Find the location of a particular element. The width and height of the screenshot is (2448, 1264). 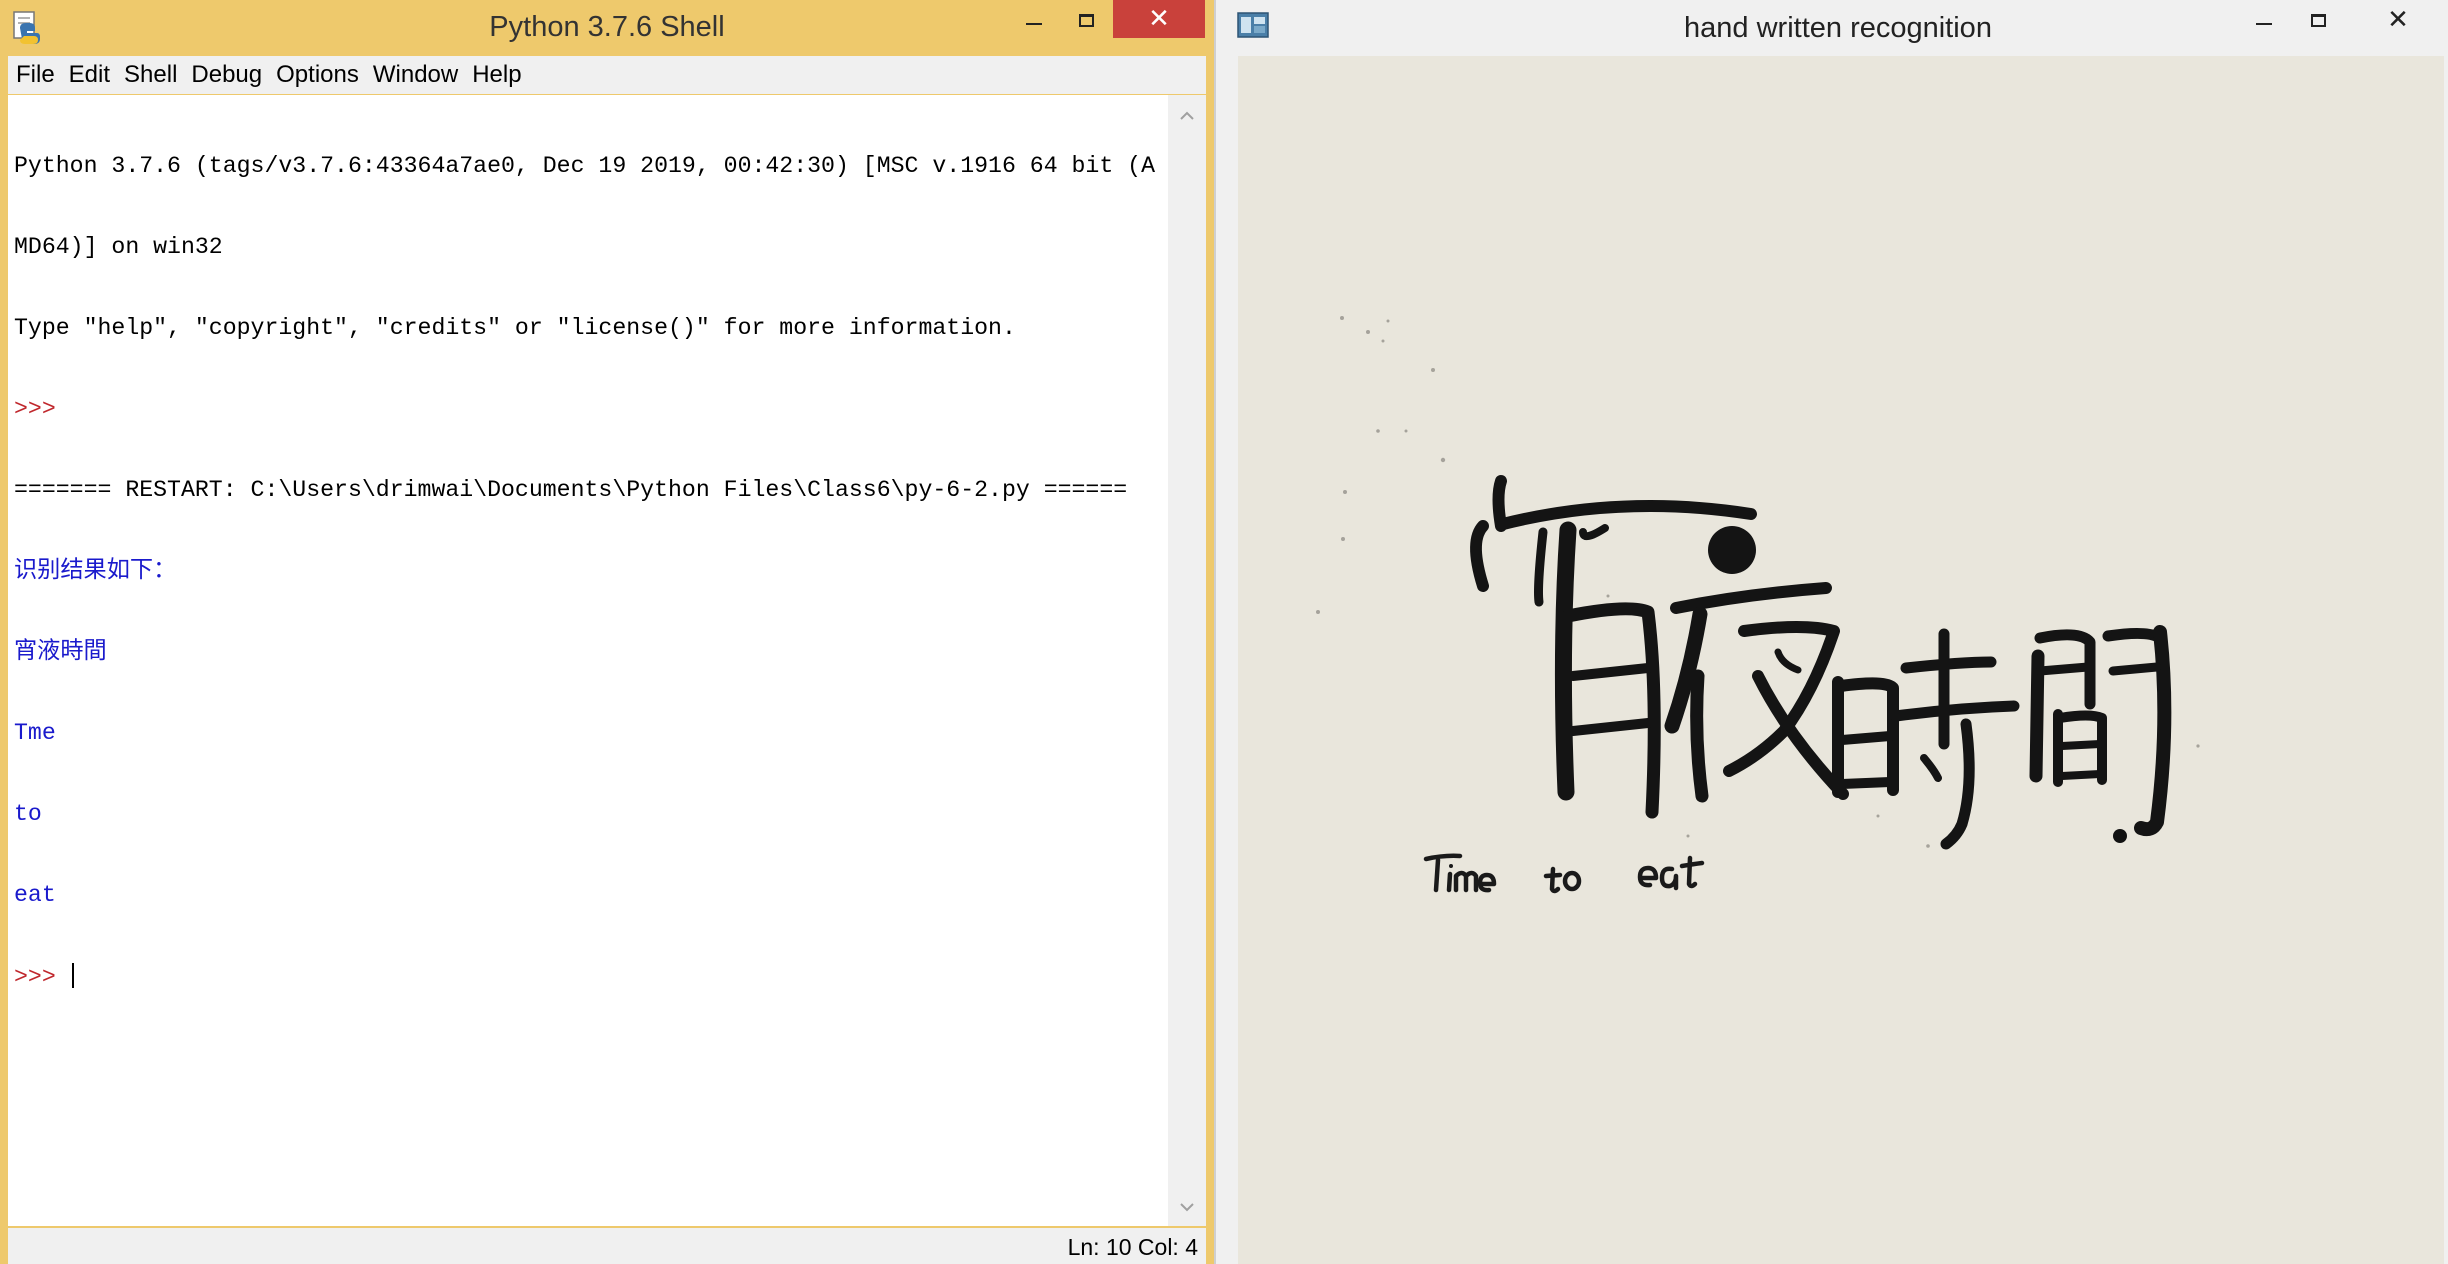

menu-help: Help is located at coordinates (496, 75).